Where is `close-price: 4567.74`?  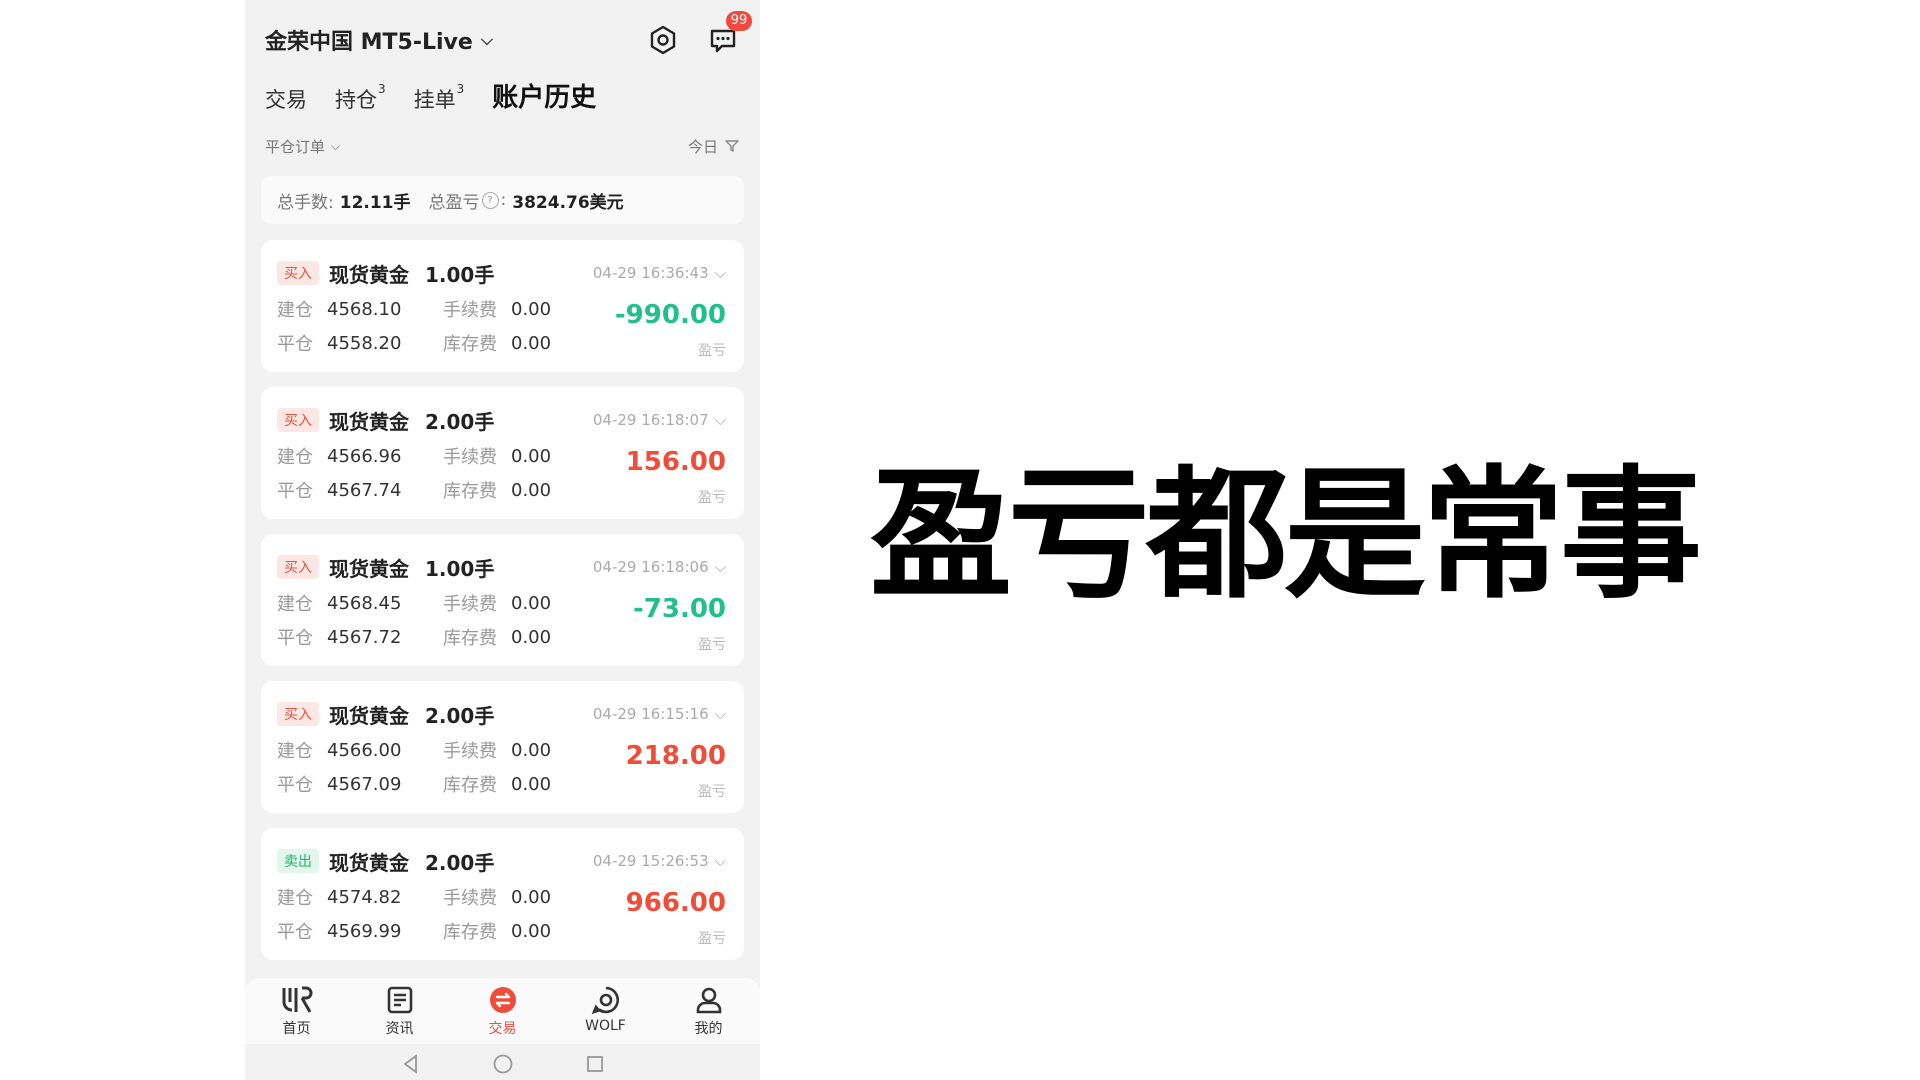 close-price: 4567.74 is located at coordinates (364, 490).